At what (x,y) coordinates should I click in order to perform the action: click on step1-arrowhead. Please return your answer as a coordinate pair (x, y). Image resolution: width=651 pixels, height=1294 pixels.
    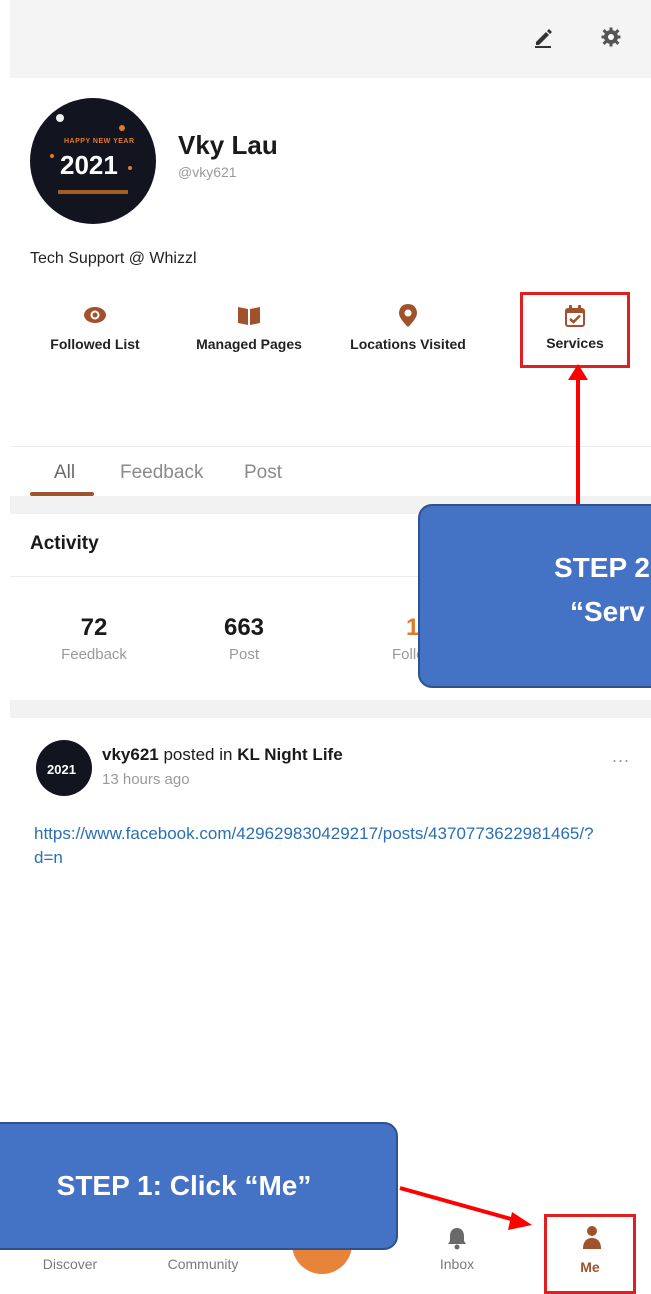
    Looking at the image, I should click on (520, 1221).